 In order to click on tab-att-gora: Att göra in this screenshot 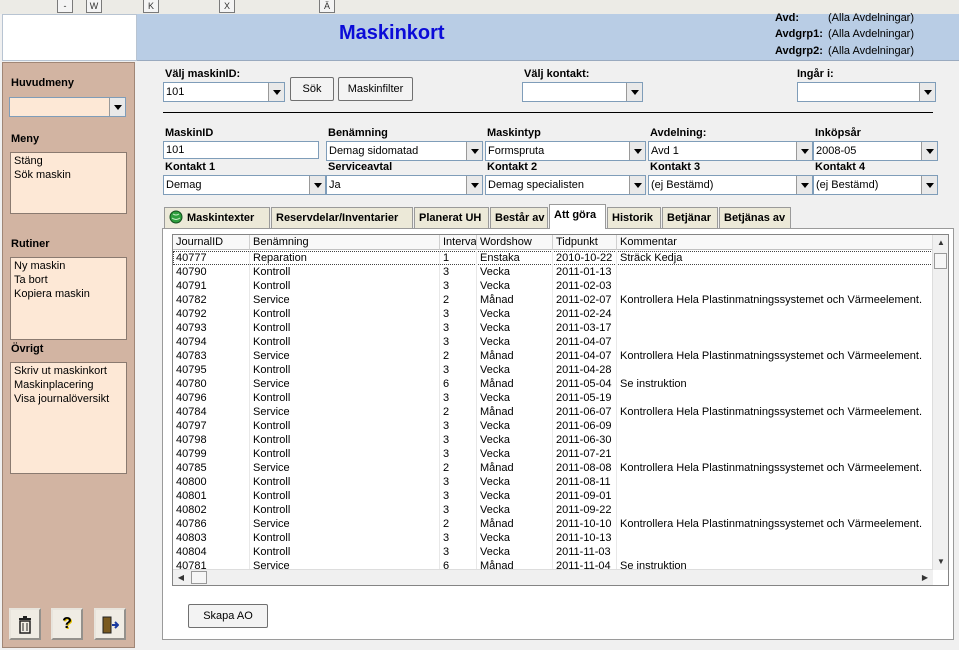, I will do `click(577, 216)`.